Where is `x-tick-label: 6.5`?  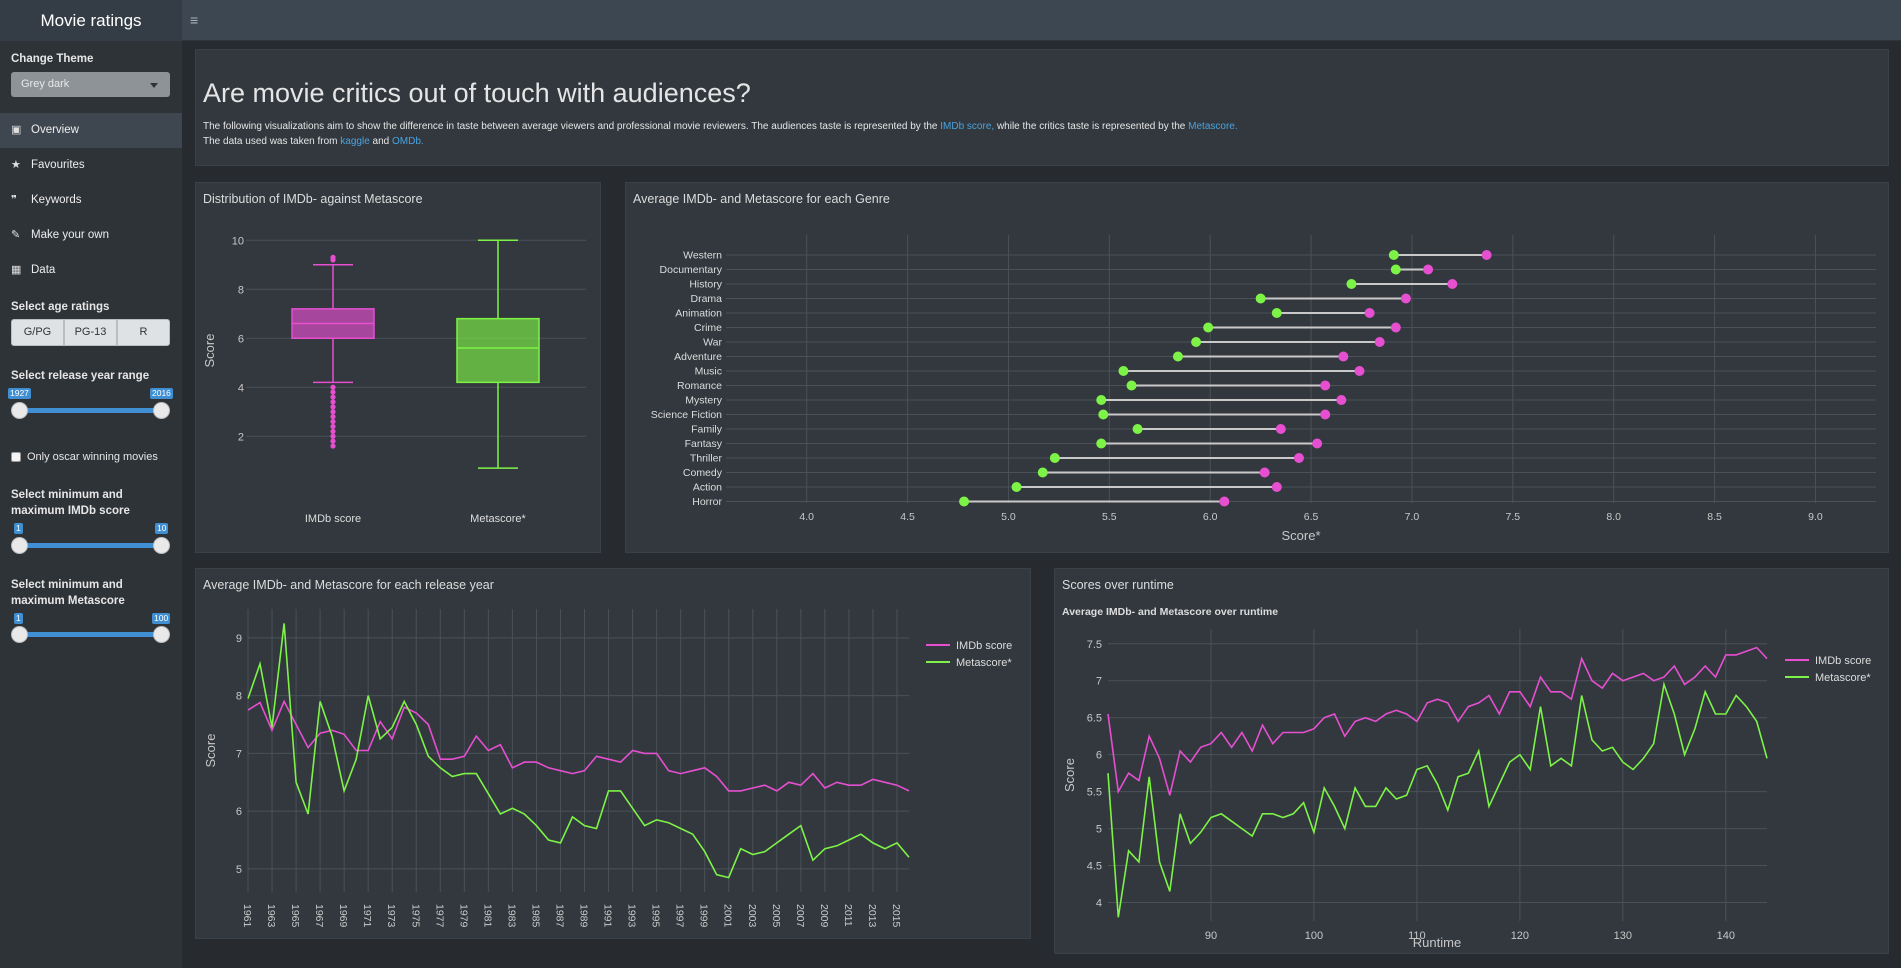 x-tick-label: 6.5 is located at coordinates (1311, 517).